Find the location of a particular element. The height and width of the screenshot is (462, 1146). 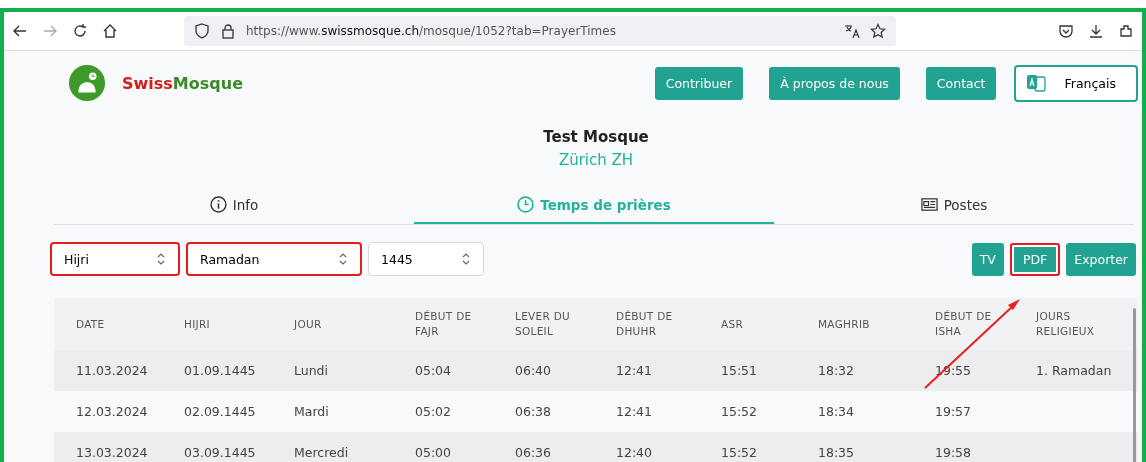

table-cell-text: 06:38 is located at coordinates (534, 411).